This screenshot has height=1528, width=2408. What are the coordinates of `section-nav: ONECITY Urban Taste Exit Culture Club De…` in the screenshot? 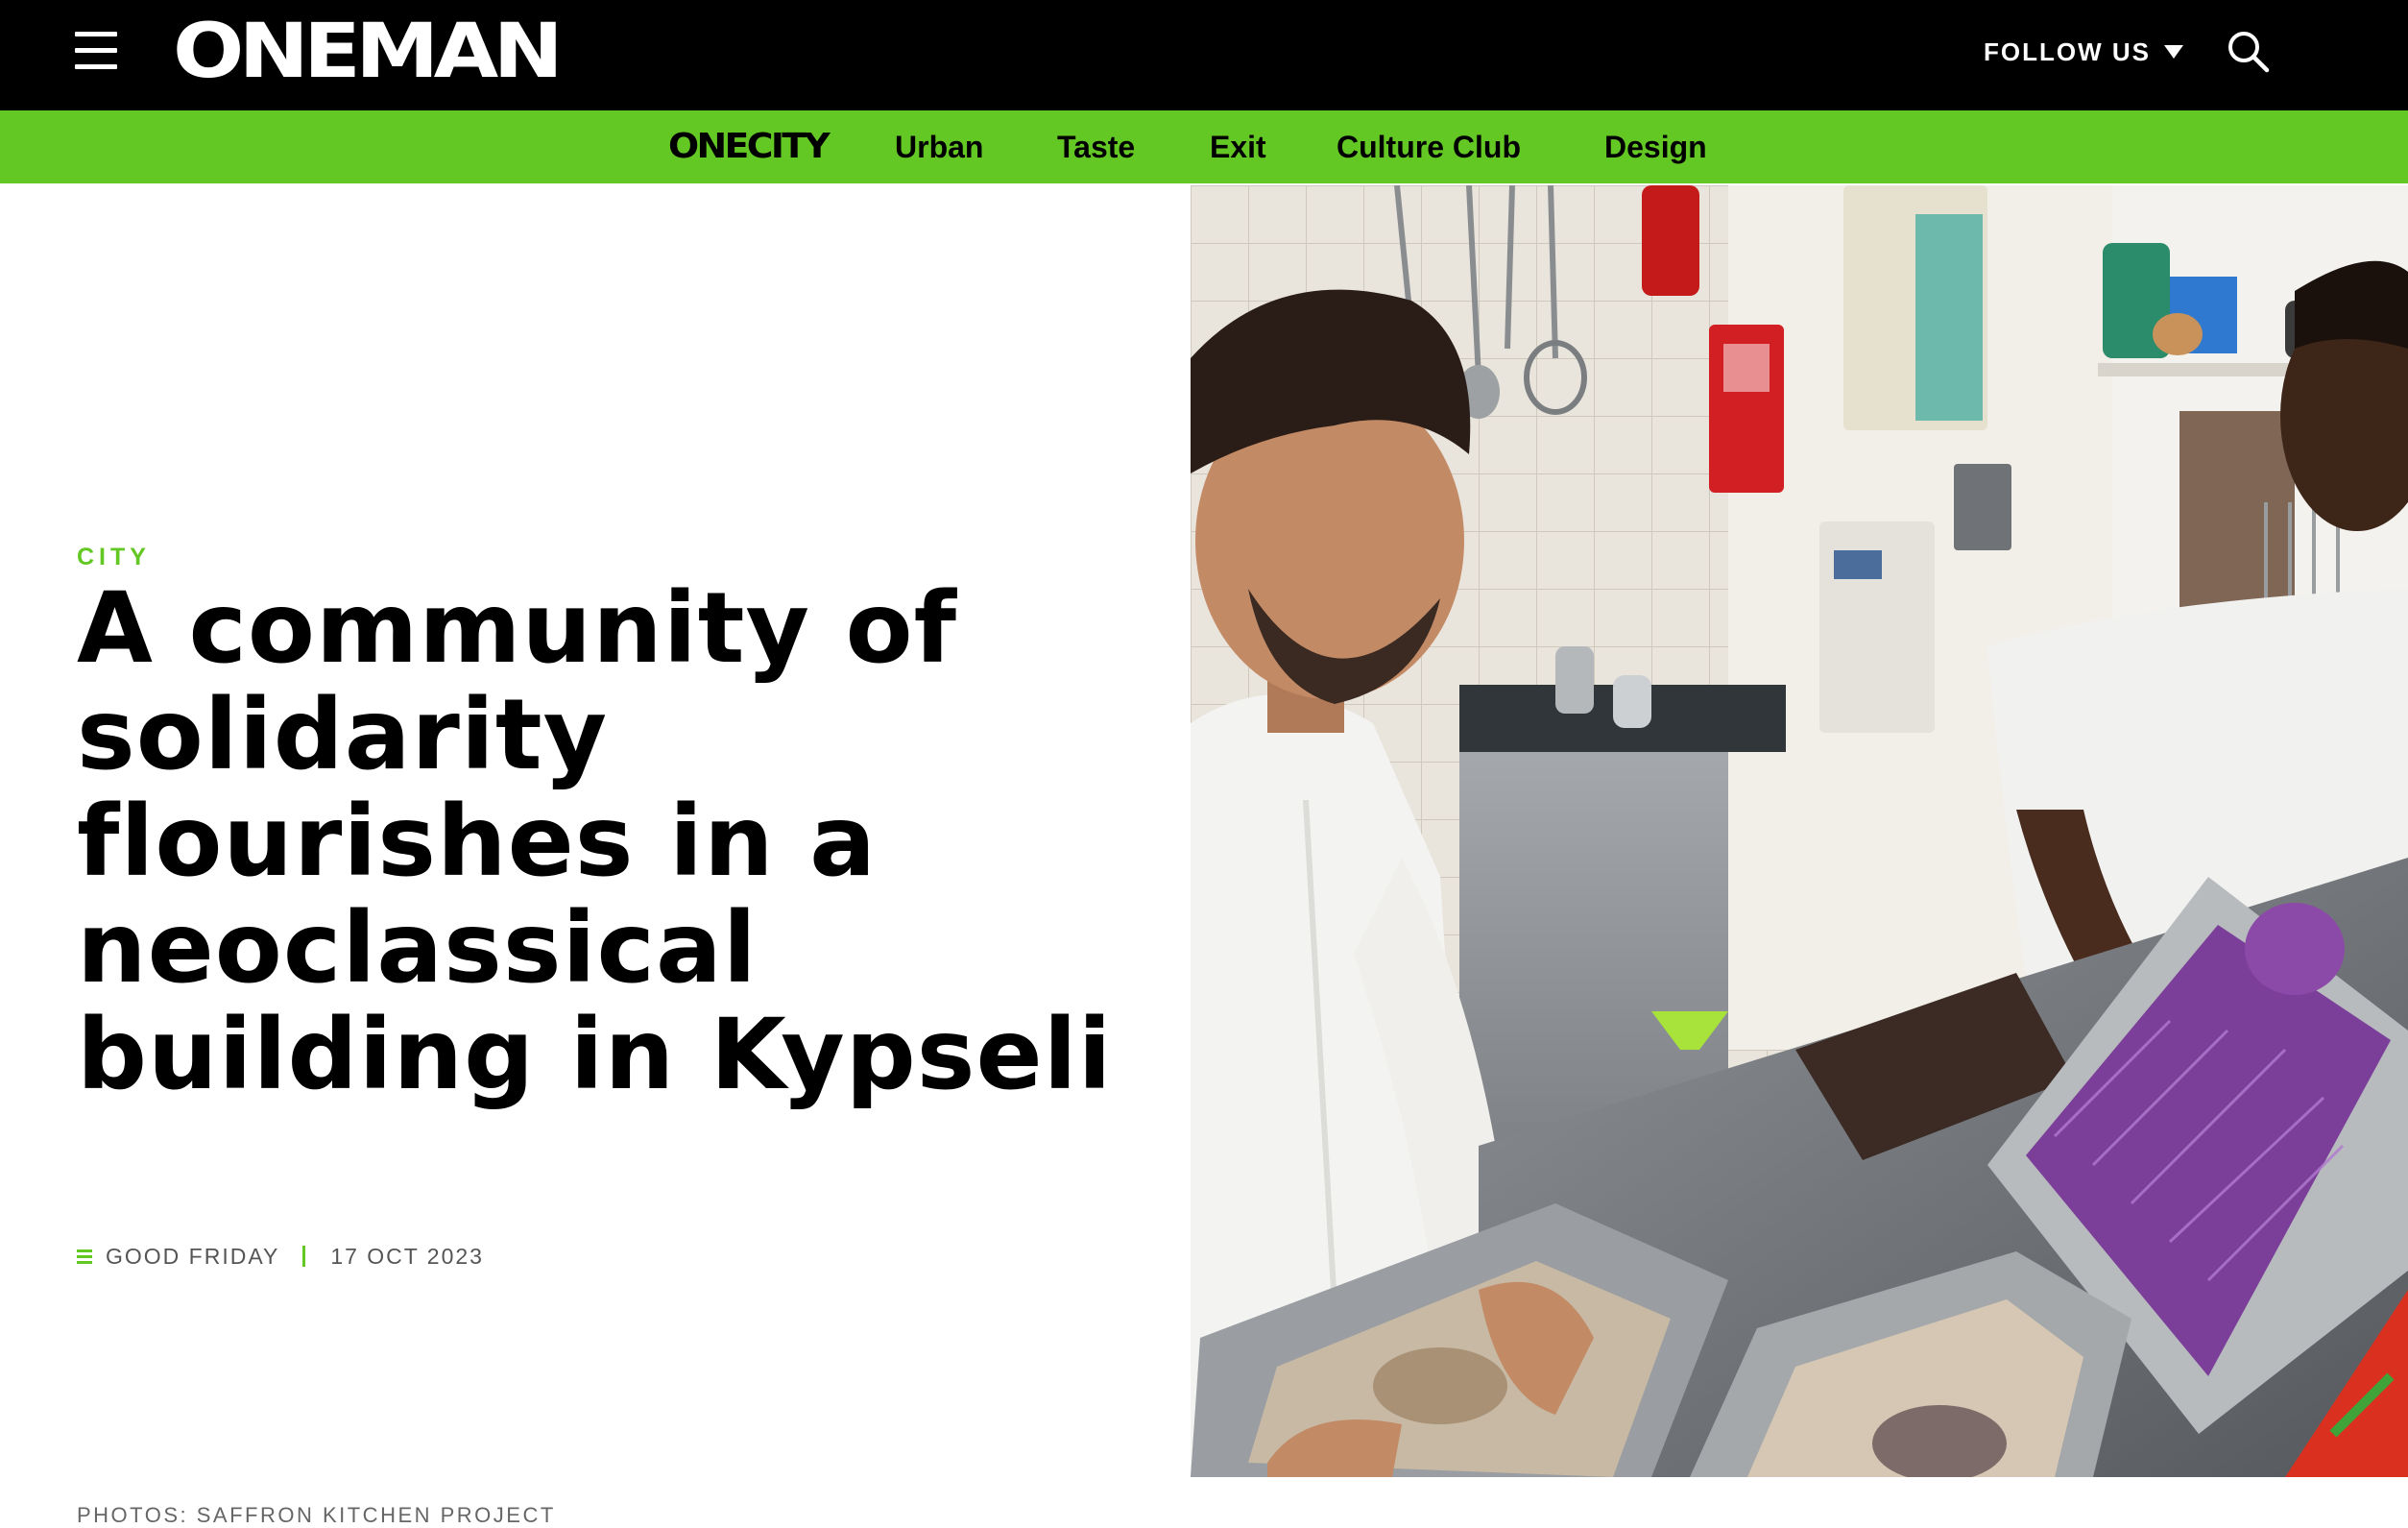 It's located at (1204, 146).